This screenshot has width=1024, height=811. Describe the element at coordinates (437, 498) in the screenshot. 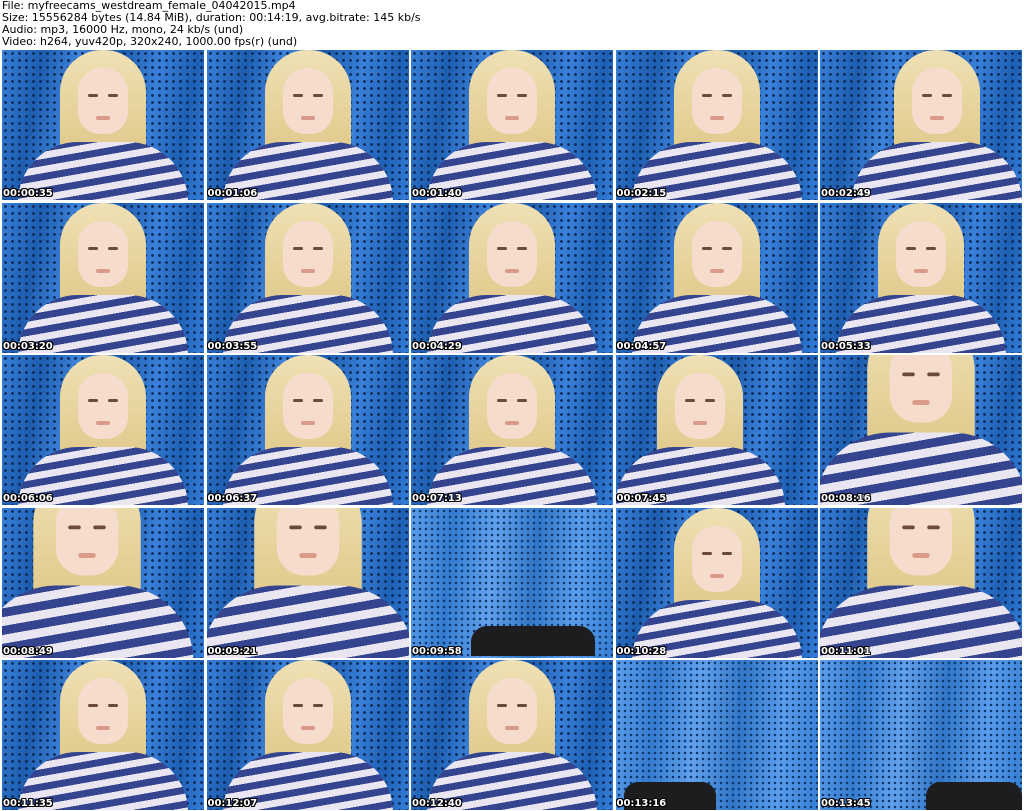

I see `thumbnail-timestamp: 00:07:13` at that location.